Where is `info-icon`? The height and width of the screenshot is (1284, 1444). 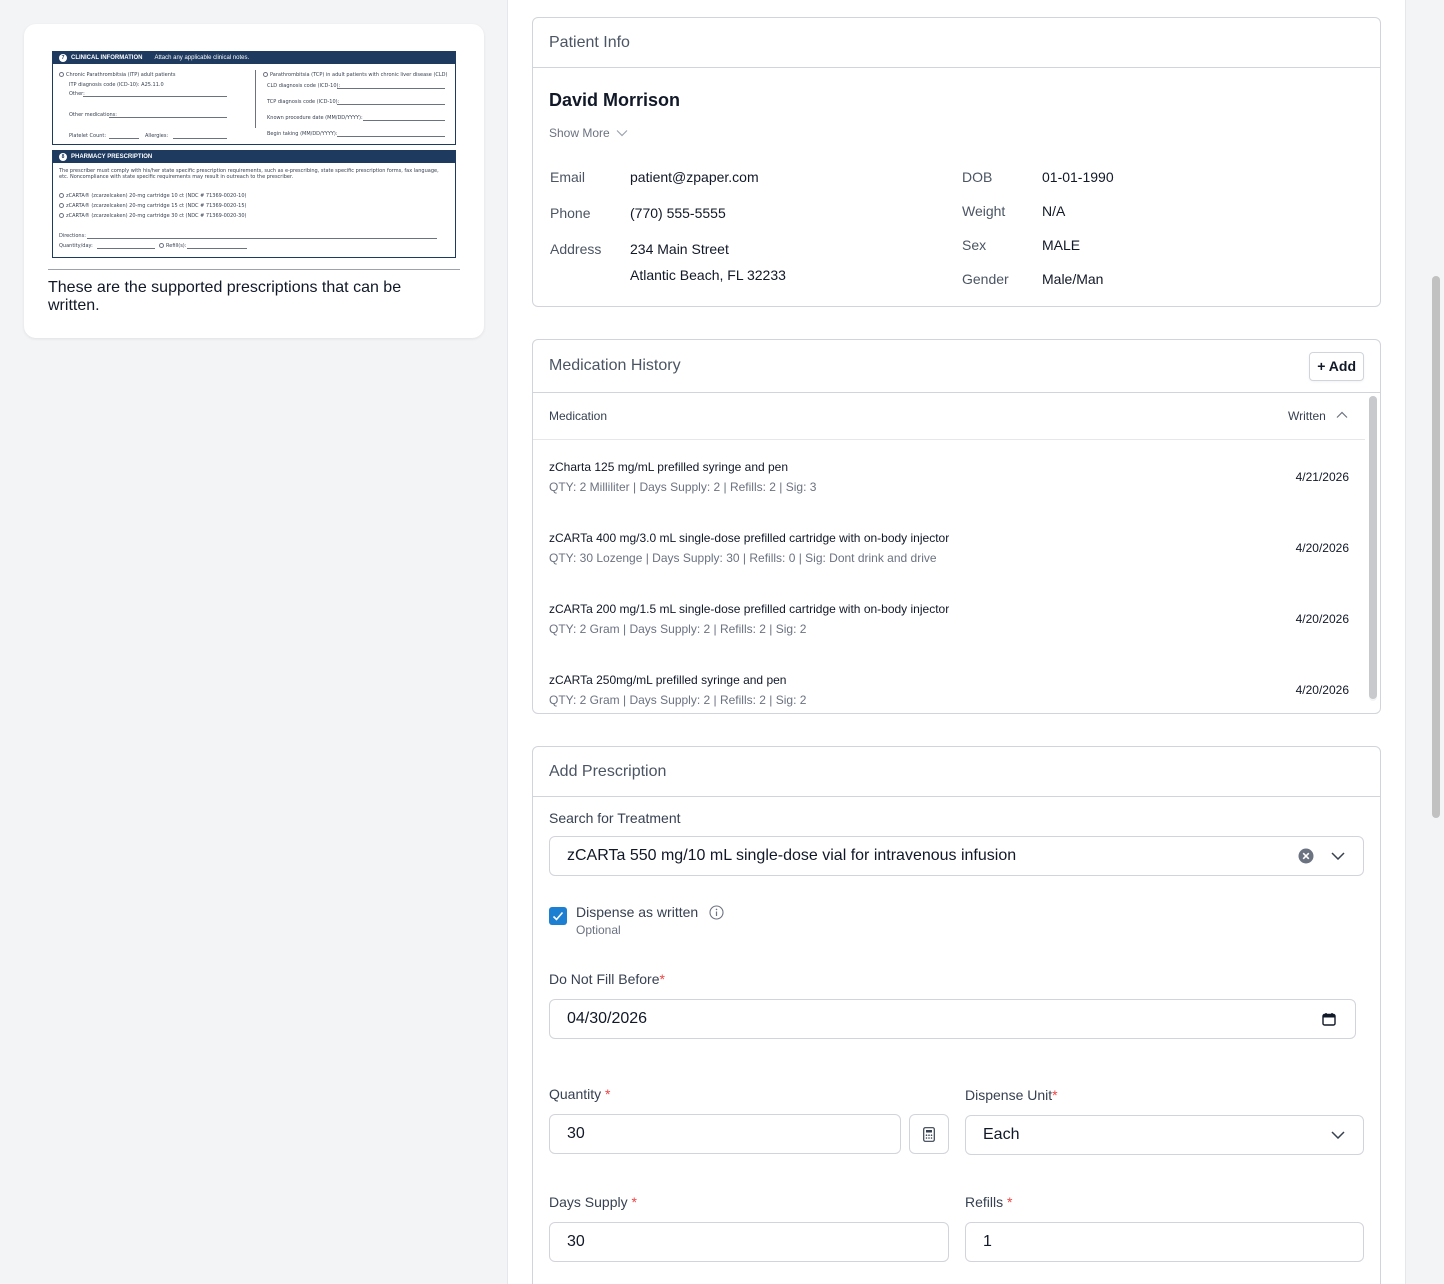 info-icon is located at coordinates (716, 912).